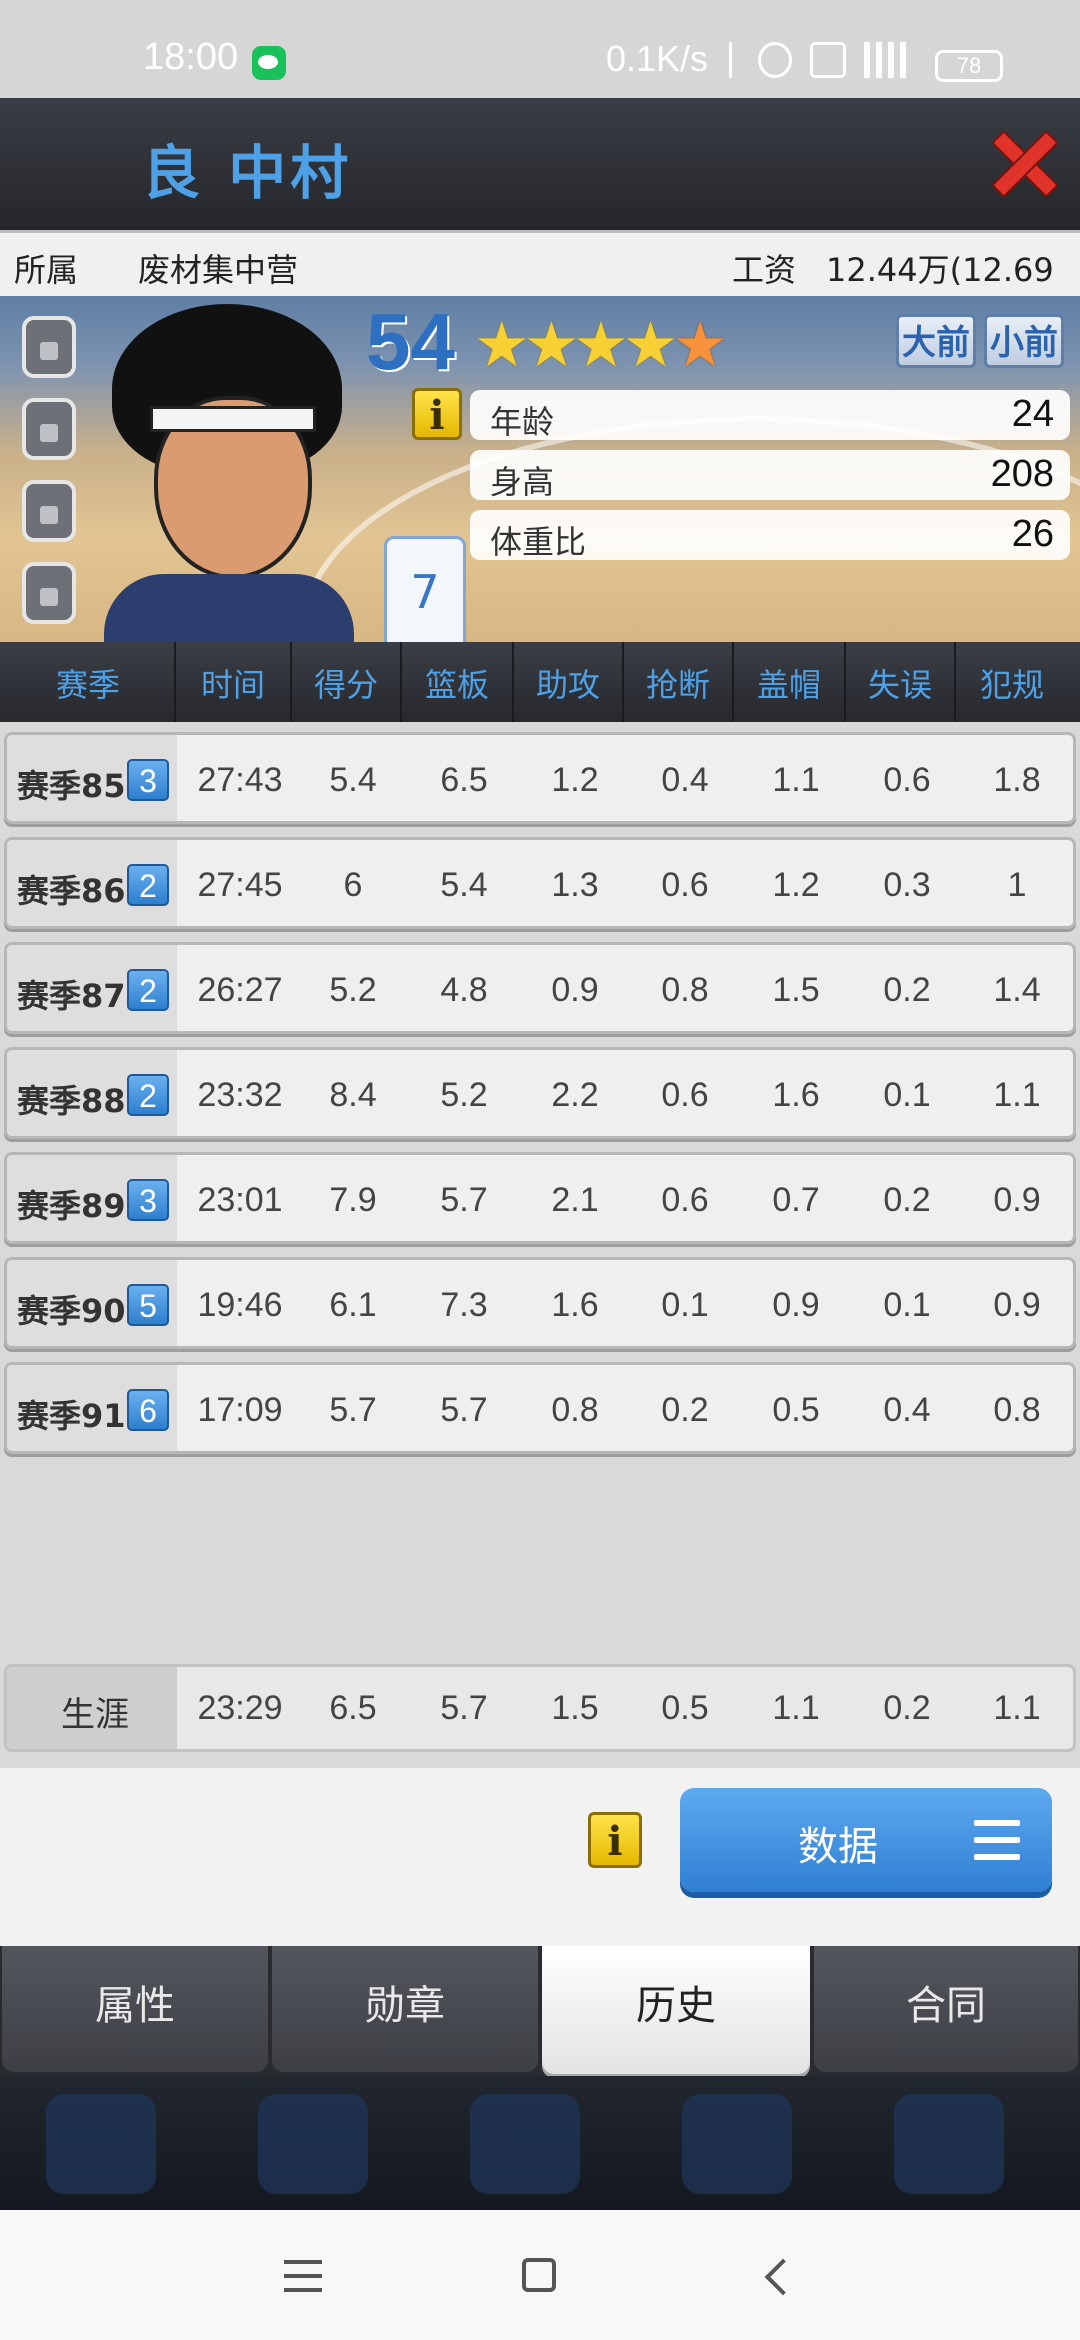  Describe the element at coordinates (540, 1198) in the screenshot. I see `table-row: 赛季89 3 23:01 7.9 5.7 2.1 0.6 0.7 0.2 0.9` at that location.